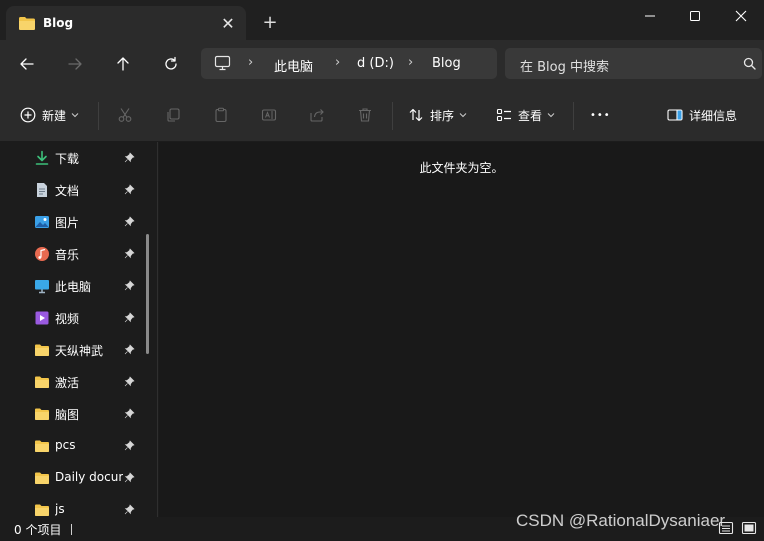  I want to click on arrow-left-icon, so click(27, 64).